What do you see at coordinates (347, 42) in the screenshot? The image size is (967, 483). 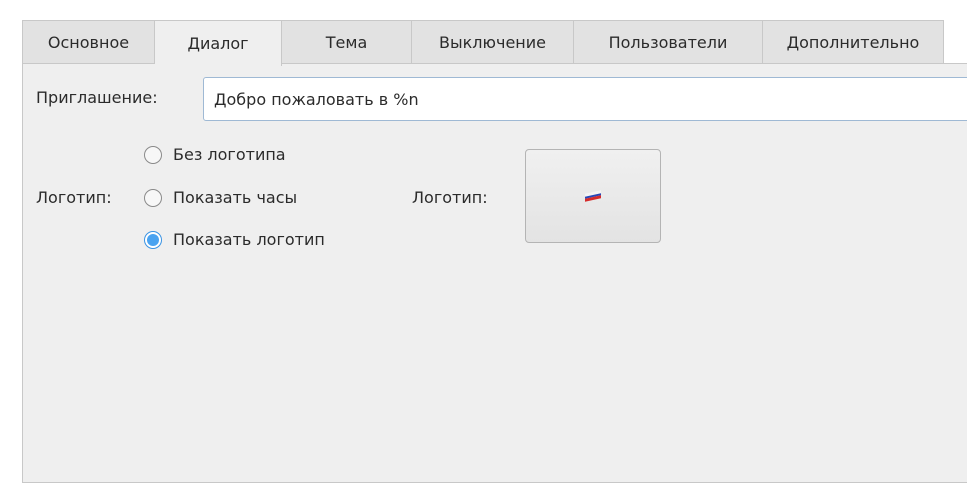 I see `tab-theme: Тема` at bounding box center [347, 42].